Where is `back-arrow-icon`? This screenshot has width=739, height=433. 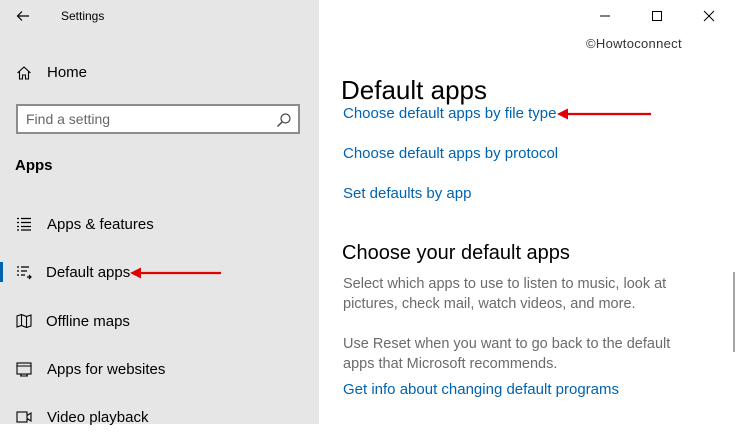
back-arrow-icon is located at coordinates (22, 16).